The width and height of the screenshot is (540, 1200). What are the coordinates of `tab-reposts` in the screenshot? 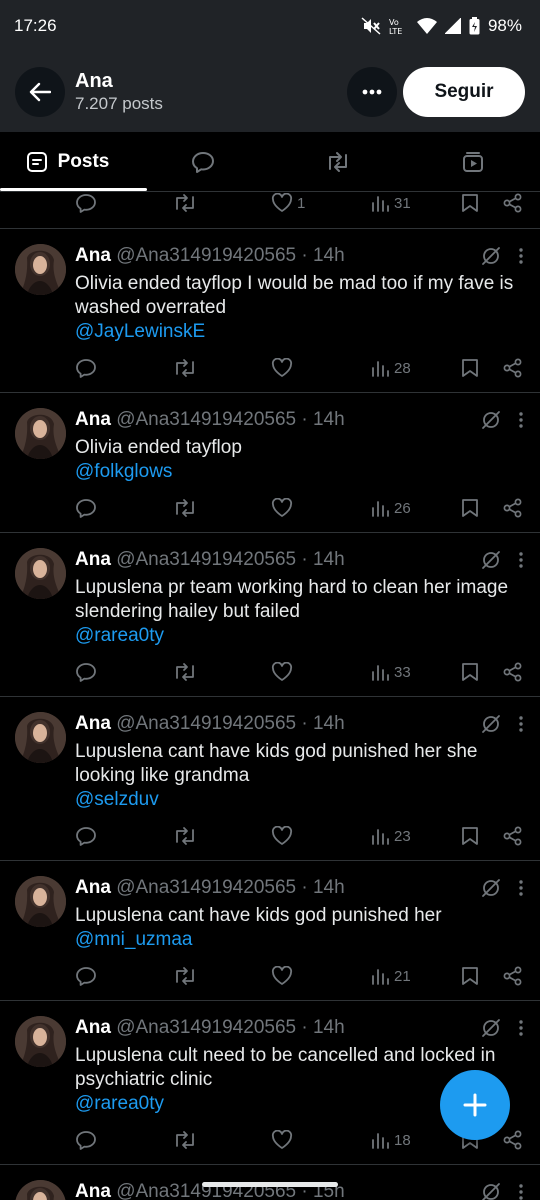 It's located at (337, 161).